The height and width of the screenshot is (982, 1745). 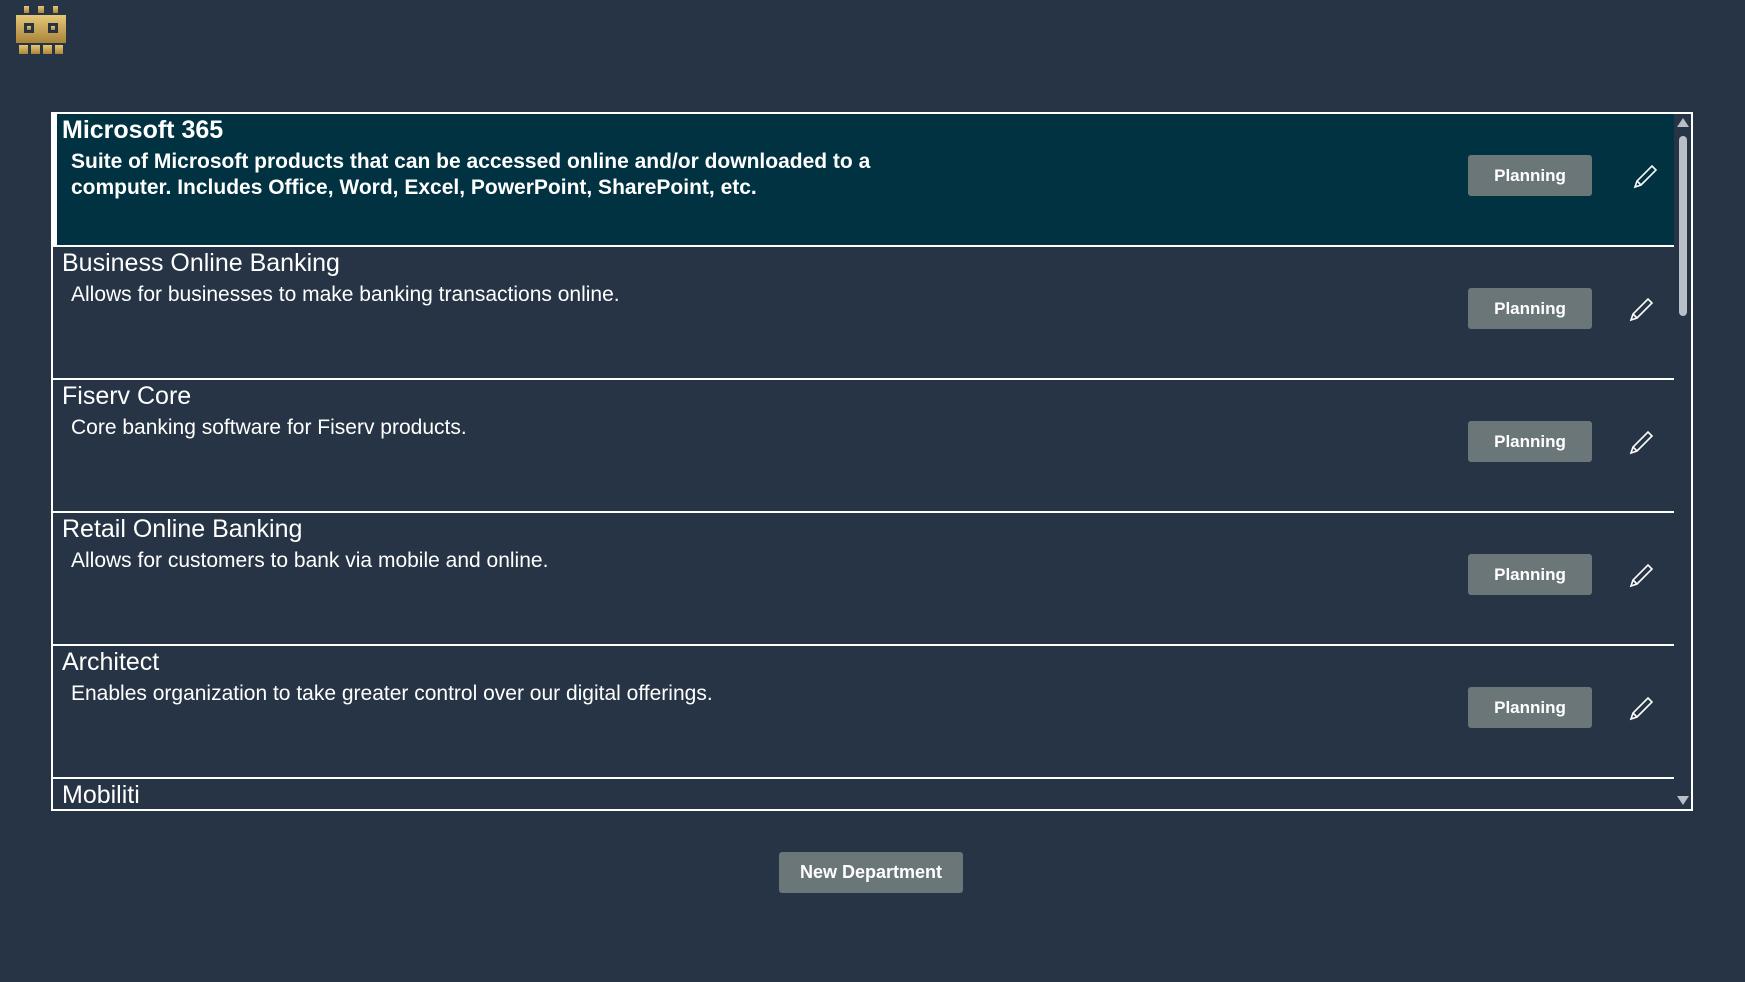 What do you see at coordinates (201, 263) in the screenshot?
I see `department-title: Business Online Banking` at bounding box center [201, 263].